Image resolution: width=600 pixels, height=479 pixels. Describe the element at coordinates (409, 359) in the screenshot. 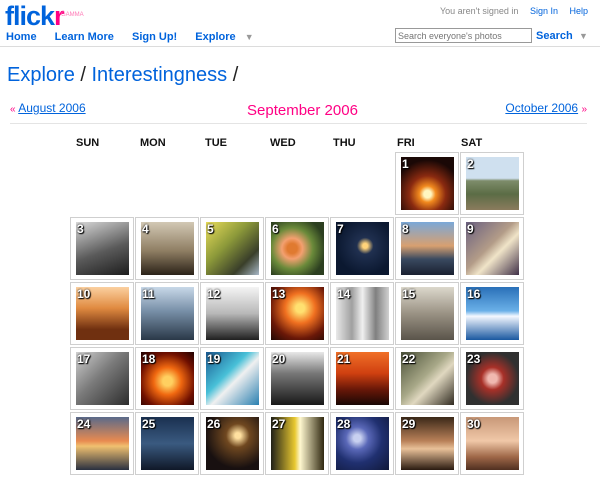

I see `day-number: 22` at that location.